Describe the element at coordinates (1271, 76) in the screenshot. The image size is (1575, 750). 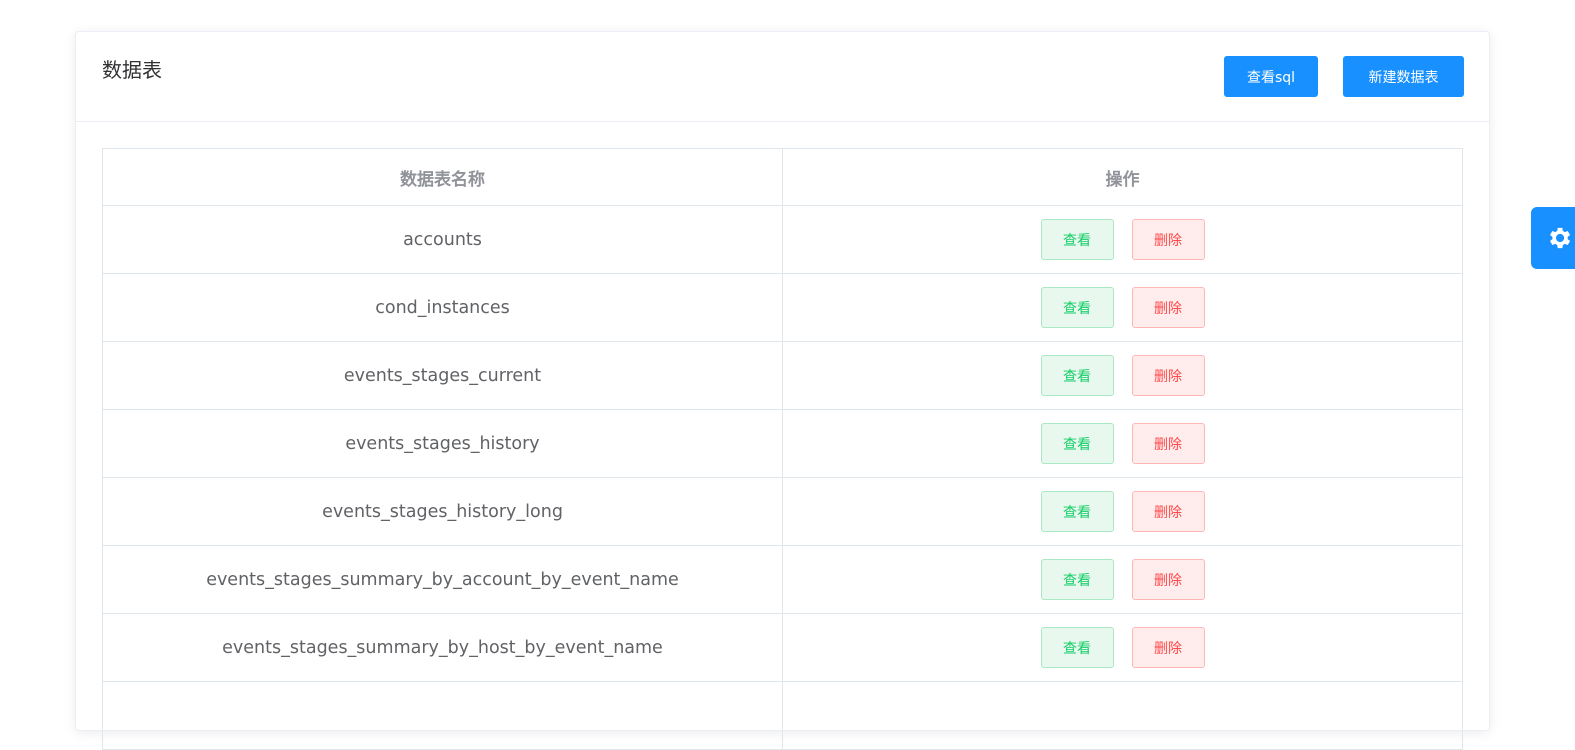
I see `view-sql-button: 查看sql` at that location.